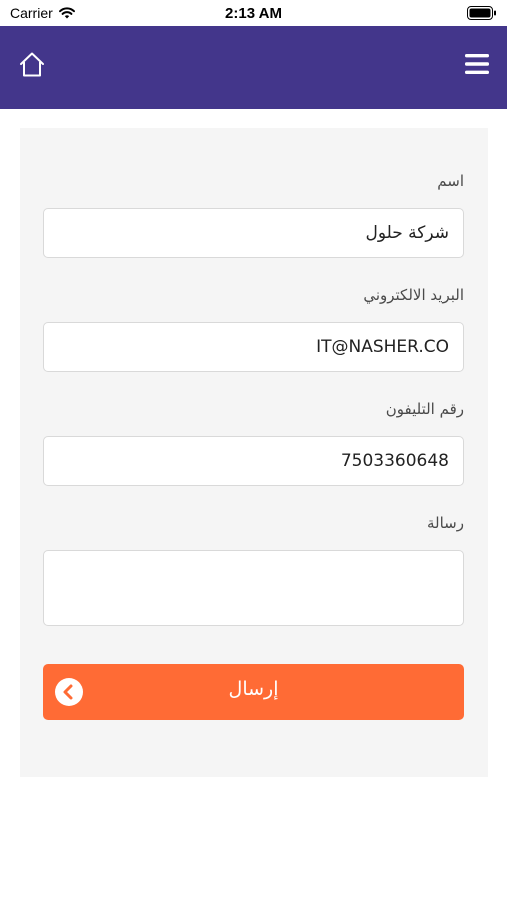 This screenshot has height=900, width=507. Describe the element at coordinates (445, 523) in the screenshot. I see `message-label: رسالة` at that location.